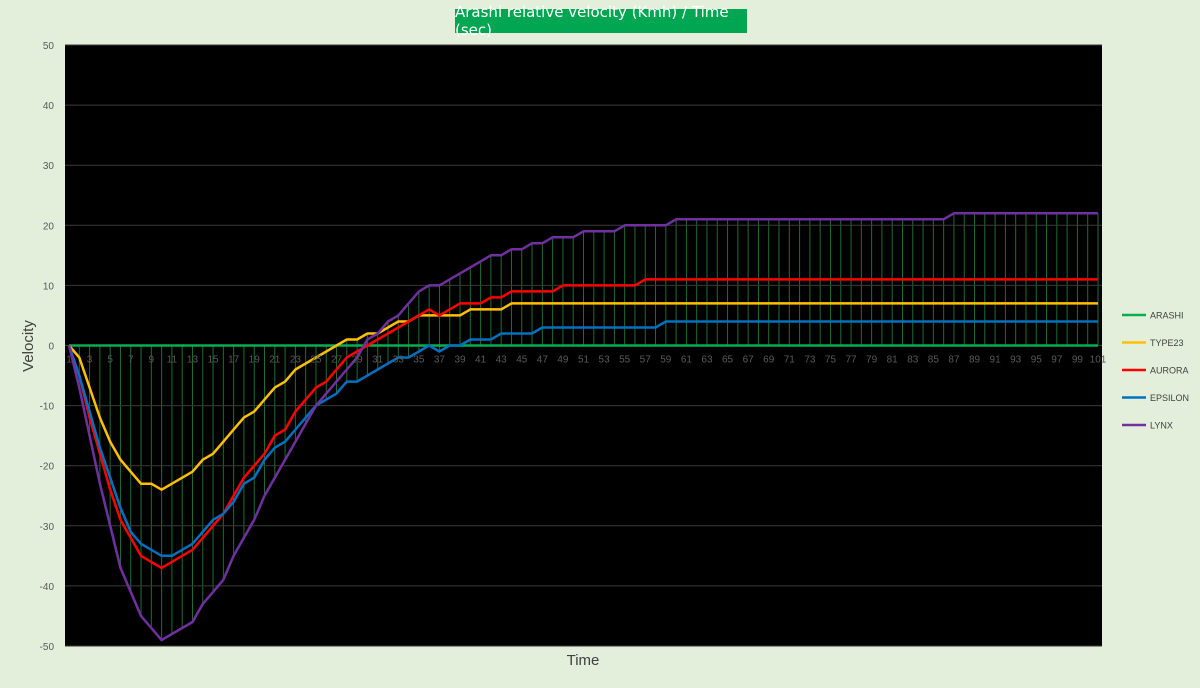 This screenshot has height=688, width=1200. I want to click on legend: ARASHI TYPE23 AURORA EPSILON LYNX, so click(1155, 371).